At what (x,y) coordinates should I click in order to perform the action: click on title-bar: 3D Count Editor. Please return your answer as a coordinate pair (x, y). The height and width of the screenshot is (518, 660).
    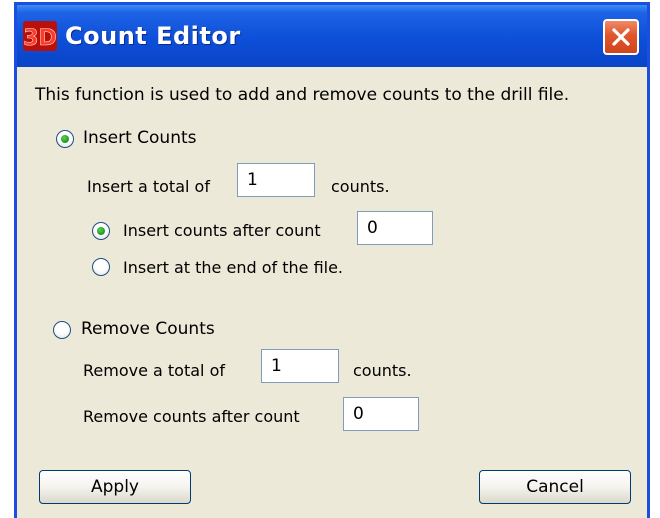
    Looking at the image, I should click on (332, 36).